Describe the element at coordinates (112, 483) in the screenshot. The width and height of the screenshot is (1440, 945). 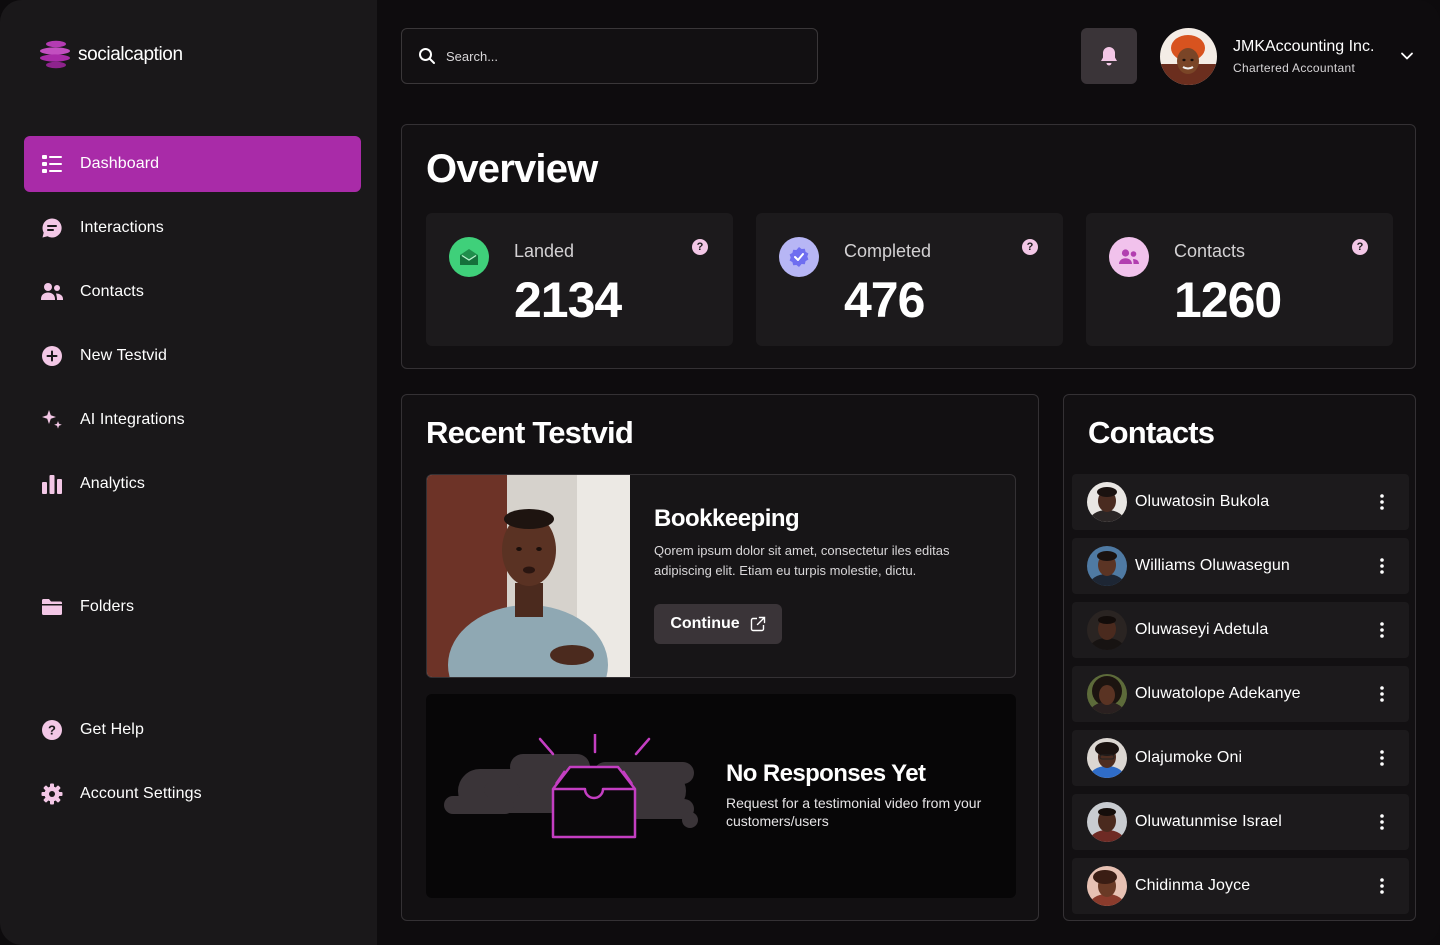
I see `sidebar-item-label: Analytics` at that location.